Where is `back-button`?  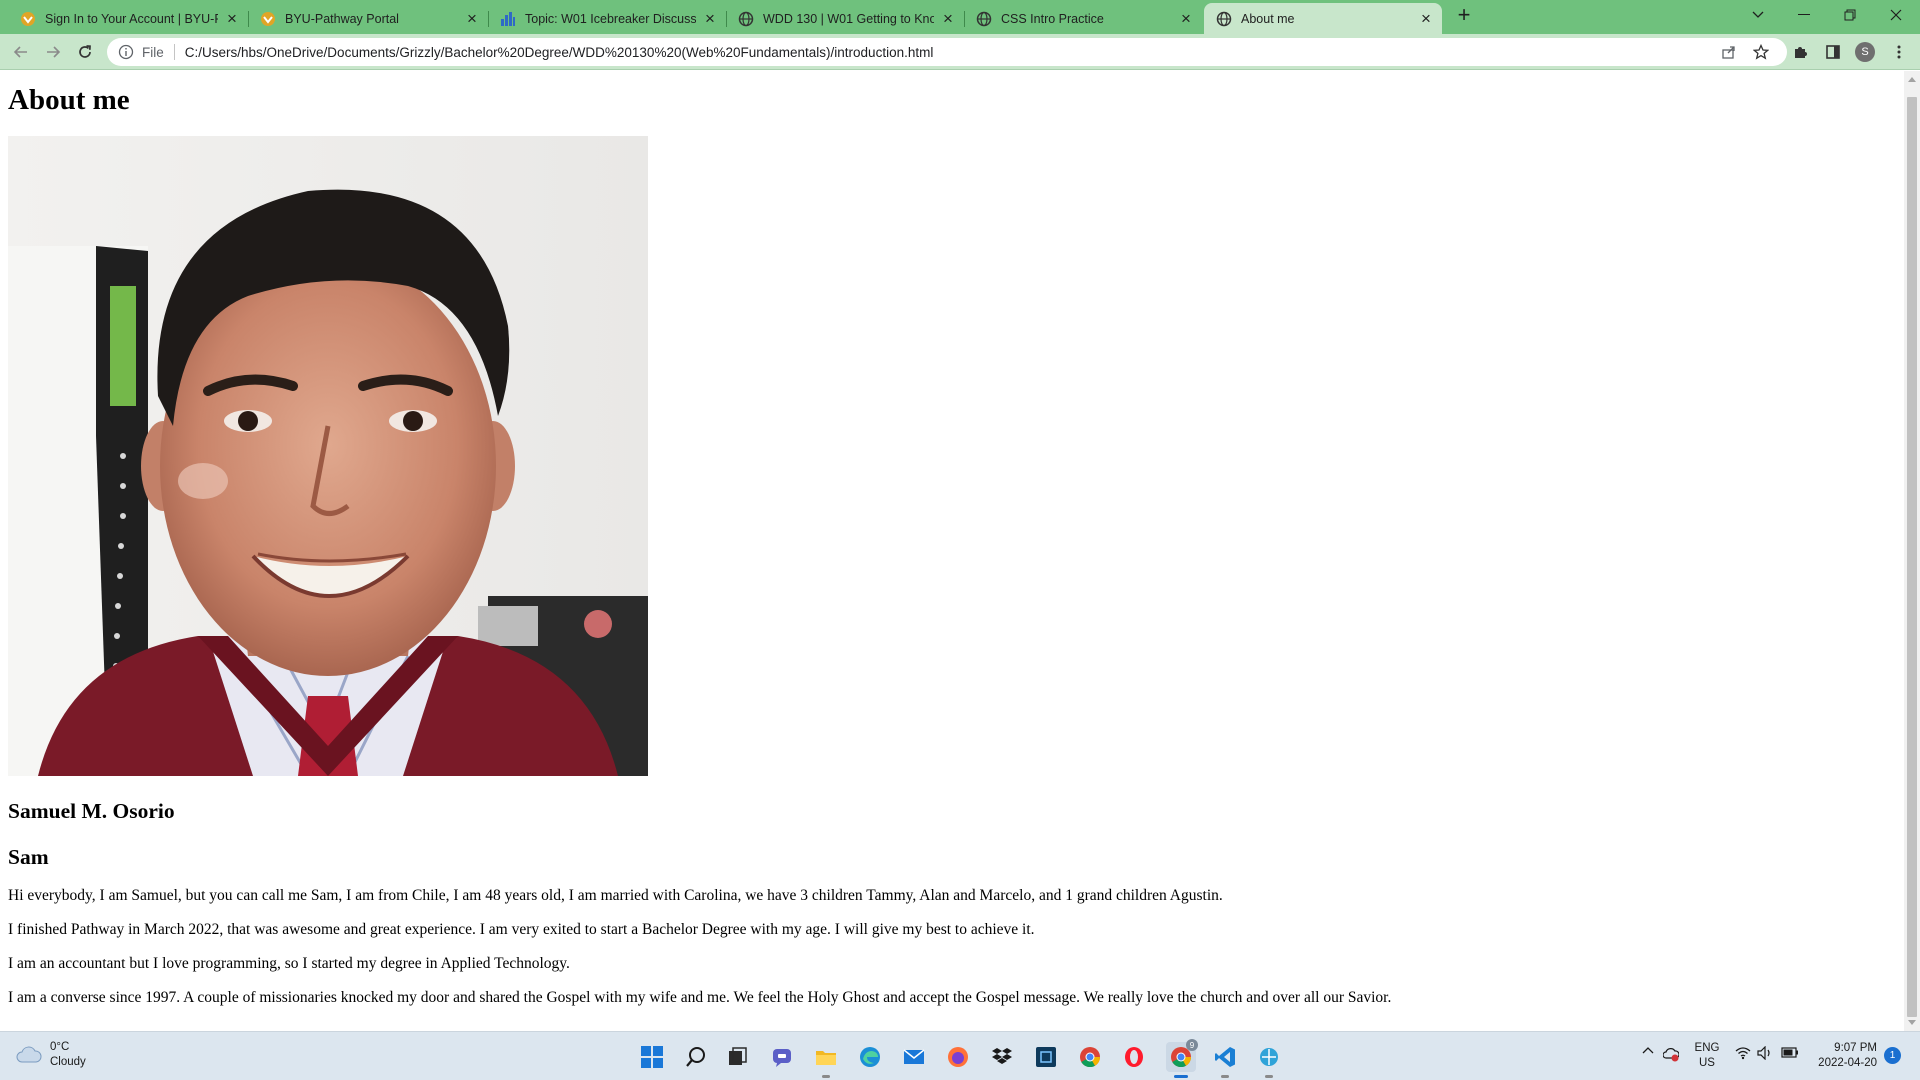 back-button is located at coordinates (21, 52).